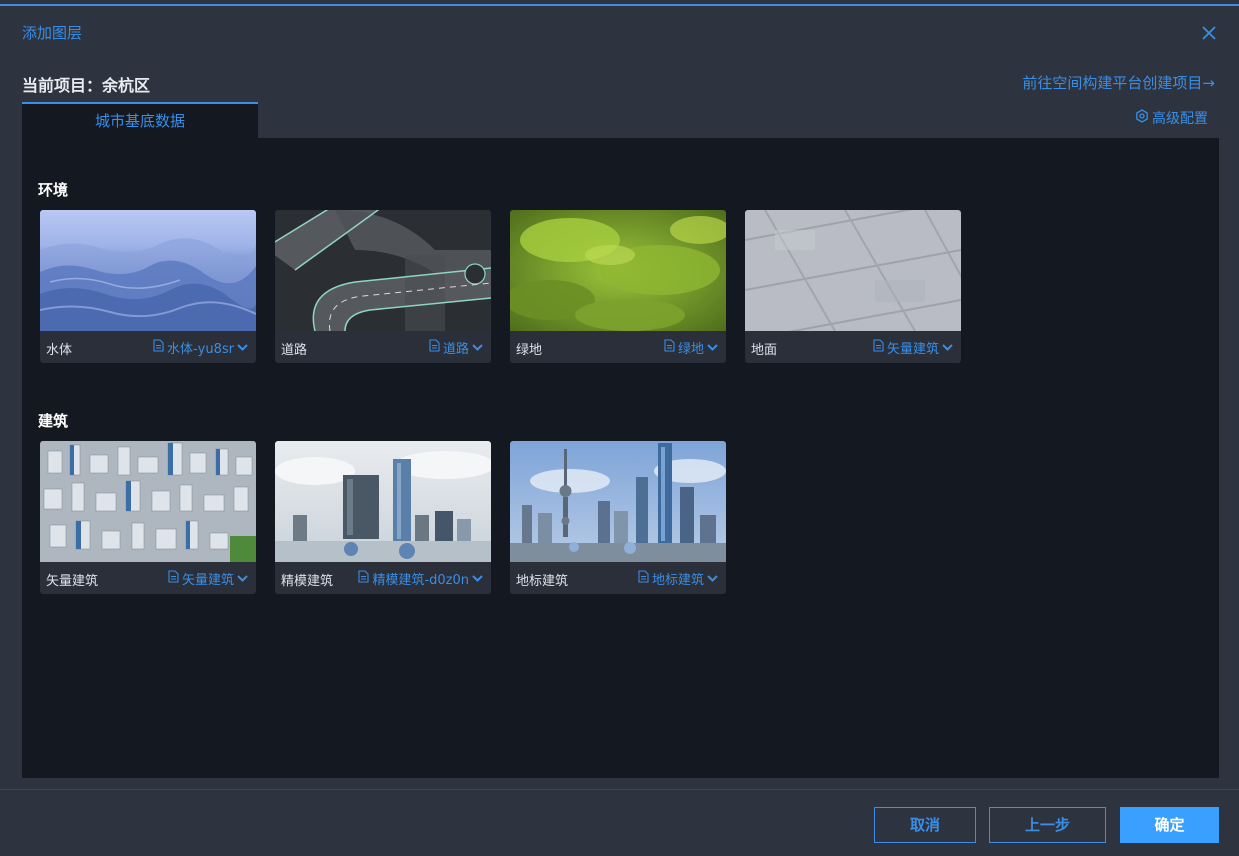 The width and height of the screenshot is (1239, 856). Describe the element at coordinates (59, 350) in the screenshot. I see `layer-card-name: 水体` at that location.